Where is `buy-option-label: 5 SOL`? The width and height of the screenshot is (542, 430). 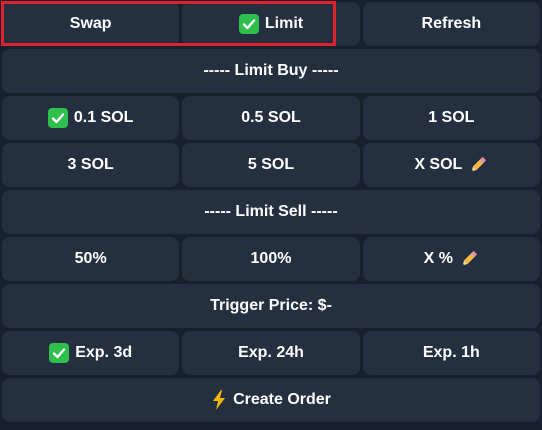 buy-option-label: 5 SOL is located at coordinates (271, 164).